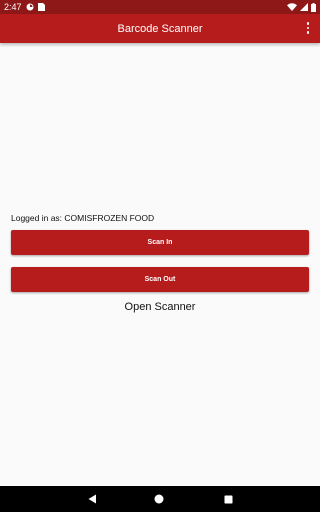 Image resolution: width=320 pixels, height=512 pixels. I want to click on sim-icon, so click(41, 7).